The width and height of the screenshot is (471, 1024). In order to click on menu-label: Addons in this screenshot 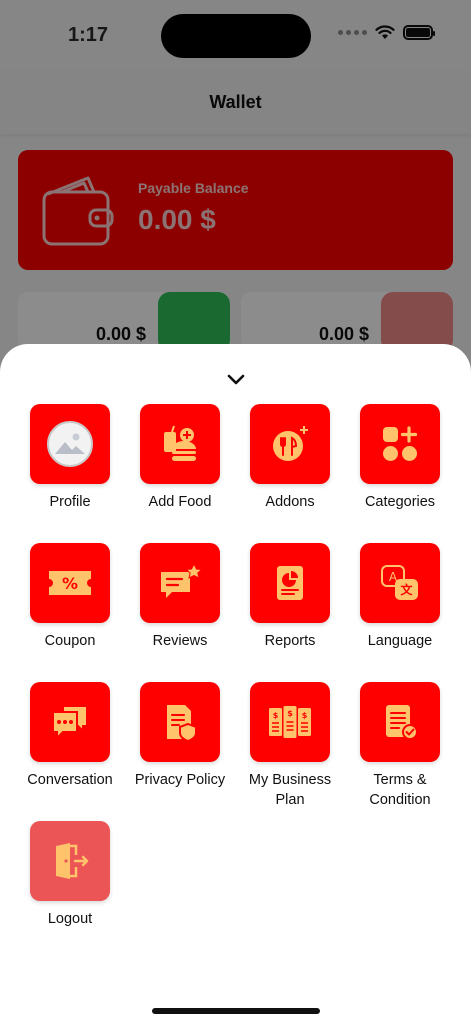, I will do `click(290, 502)`.